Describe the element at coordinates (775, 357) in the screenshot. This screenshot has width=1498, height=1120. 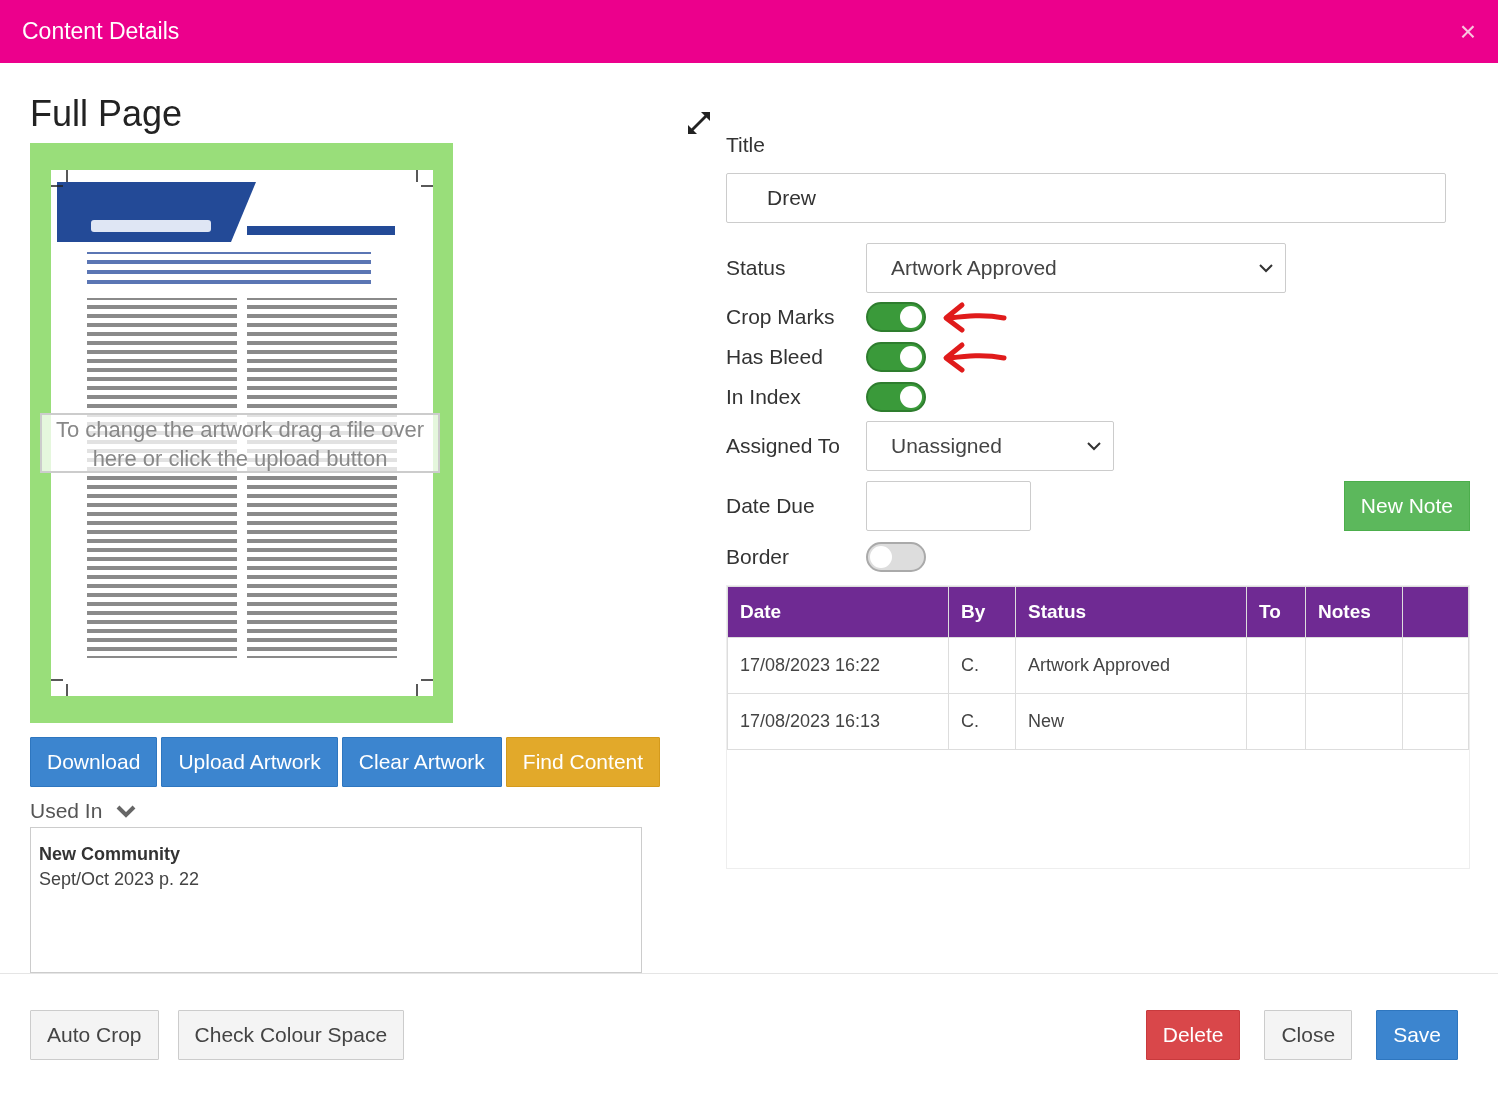
I see `field-label: Has Bleed` at that location.